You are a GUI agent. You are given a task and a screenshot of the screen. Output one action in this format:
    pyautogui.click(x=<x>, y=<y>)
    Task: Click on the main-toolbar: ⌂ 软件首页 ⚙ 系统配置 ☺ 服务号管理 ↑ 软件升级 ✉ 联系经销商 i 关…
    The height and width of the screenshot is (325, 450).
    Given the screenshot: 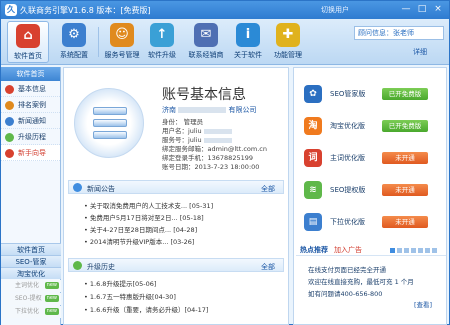 What is the action you would take?
    pyautogui.click(x=225, y=42)
    